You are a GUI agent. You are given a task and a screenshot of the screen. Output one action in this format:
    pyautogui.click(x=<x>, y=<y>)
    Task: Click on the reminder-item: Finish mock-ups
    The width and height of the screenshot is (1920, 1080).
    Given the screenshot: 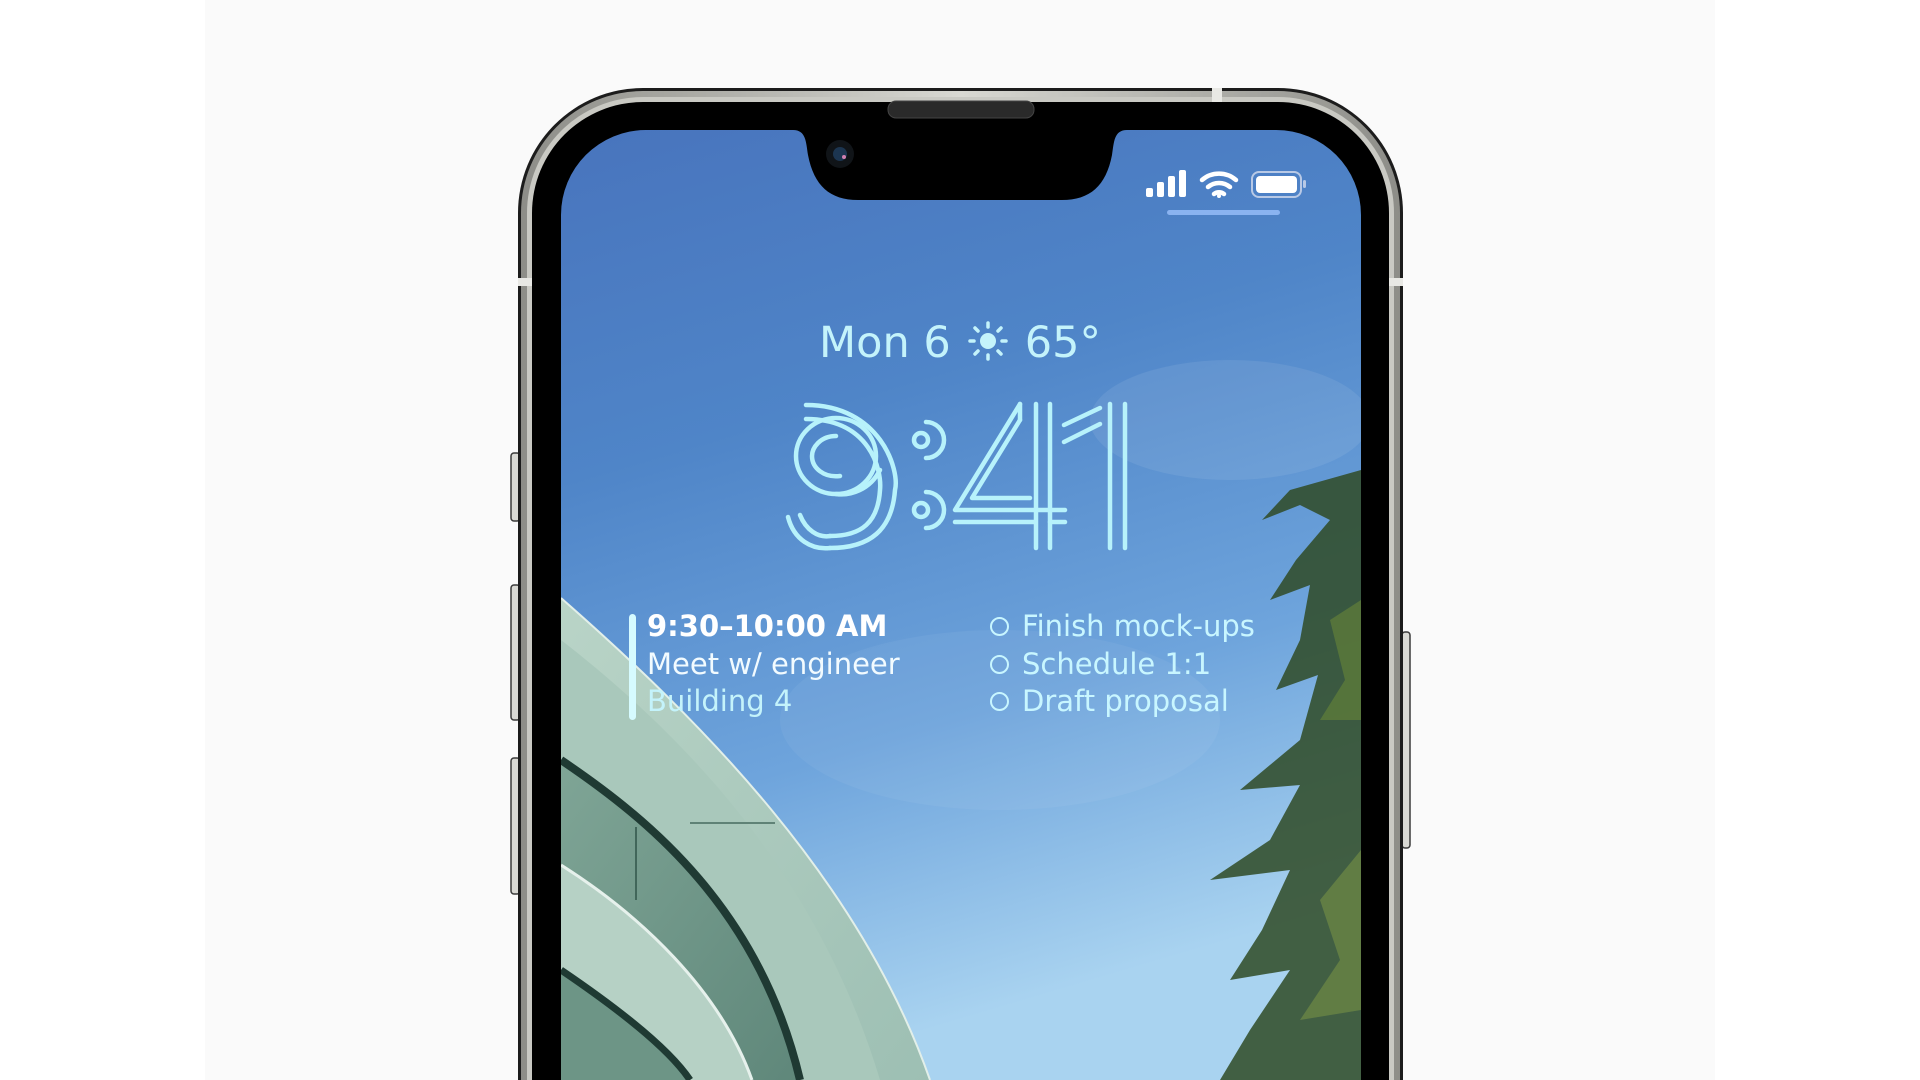 What is the action you would take?
    pyautogui.click(x=1122, y=627)
    